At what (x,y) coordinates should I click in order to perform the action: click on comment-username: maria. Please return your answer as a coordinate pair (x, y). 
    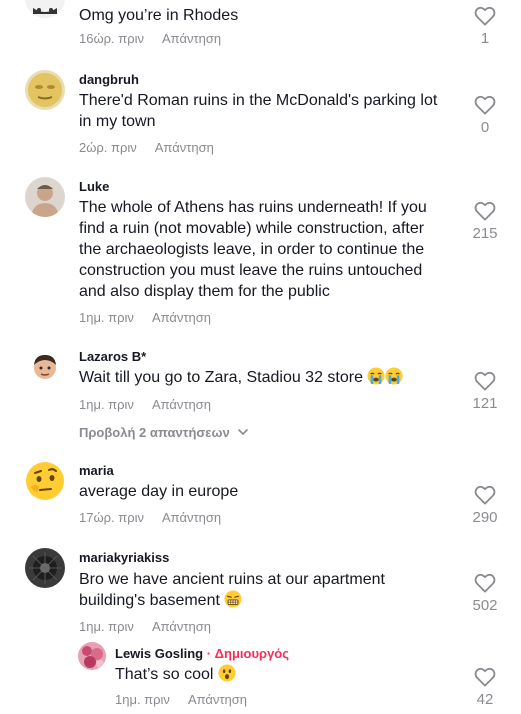
    Looking at the image, I should click on (96, 470).